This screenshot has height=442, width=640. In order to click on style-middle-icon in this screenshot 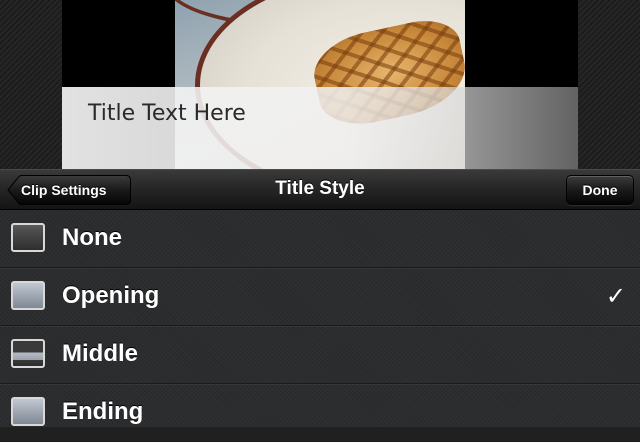, I will do `click(28, 353)`.